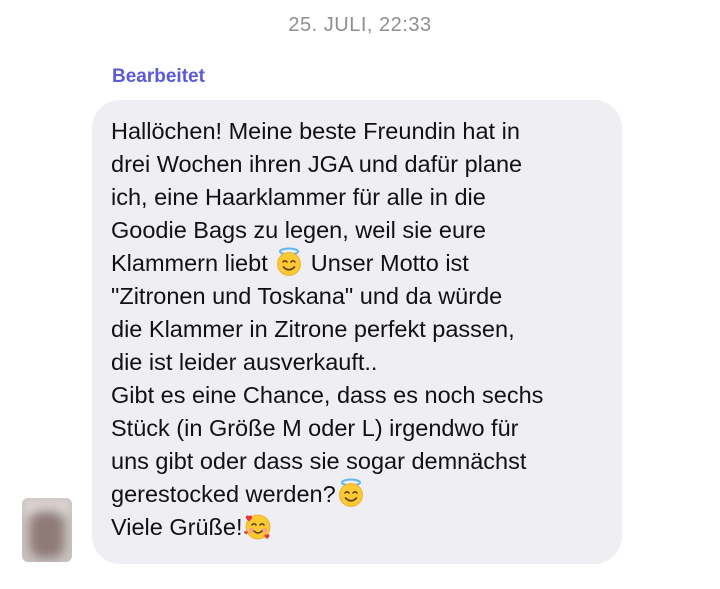  What do you see at coordinates (47, 530) in the screenshot?
I see `sender-avatar` at bounding box center [47, 530].